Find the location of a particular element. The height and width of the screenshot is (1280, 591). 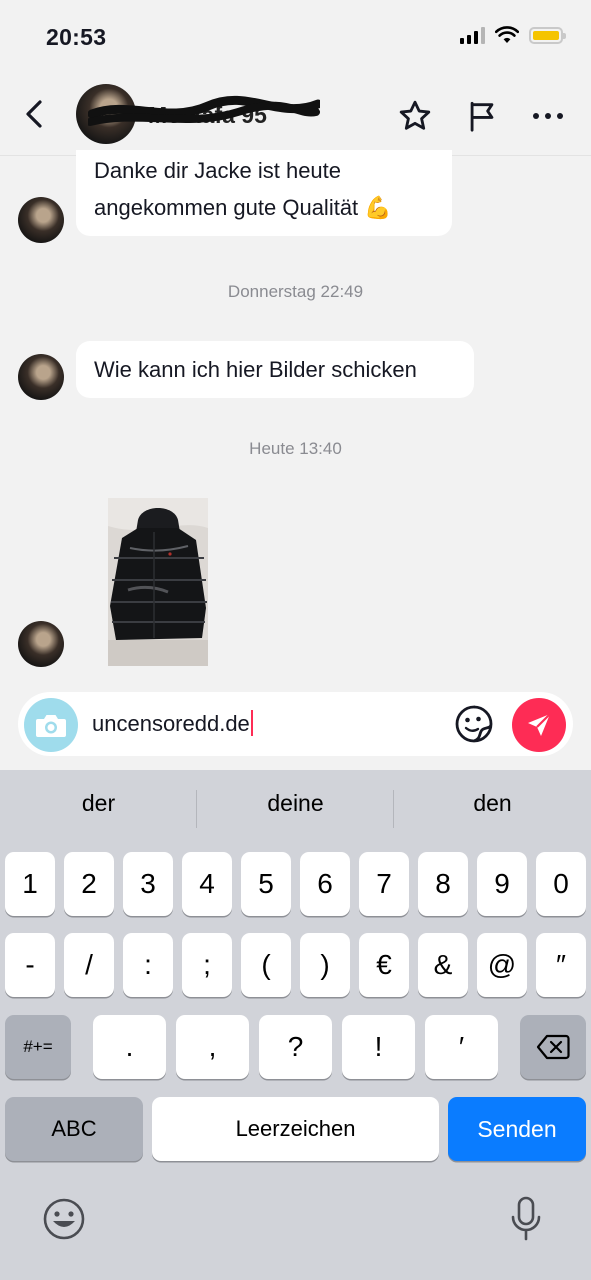

key: ) is located at coordinates (325, 965).